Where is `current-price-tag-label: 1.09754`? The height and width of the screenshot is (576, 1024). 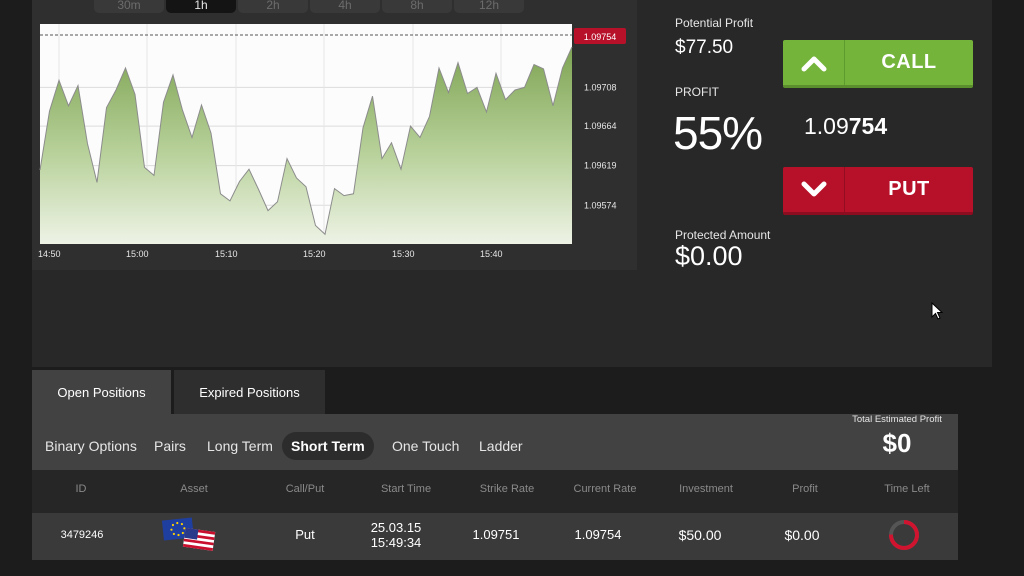 current-price-tag-label: 1.09754 is located at coordinates (600, 37).